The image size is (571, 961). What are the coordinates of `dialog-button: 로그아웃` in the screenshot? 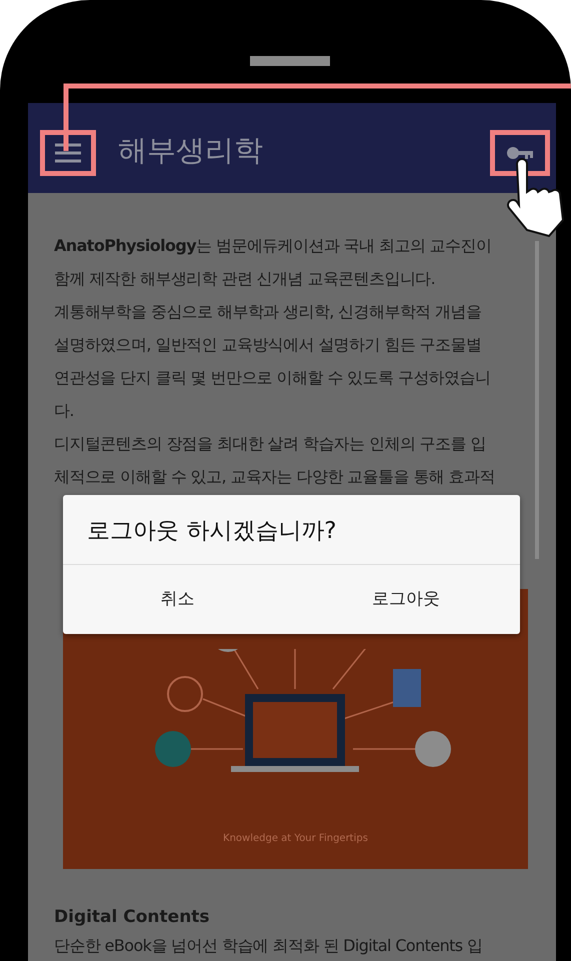 It's located at (406, 599).